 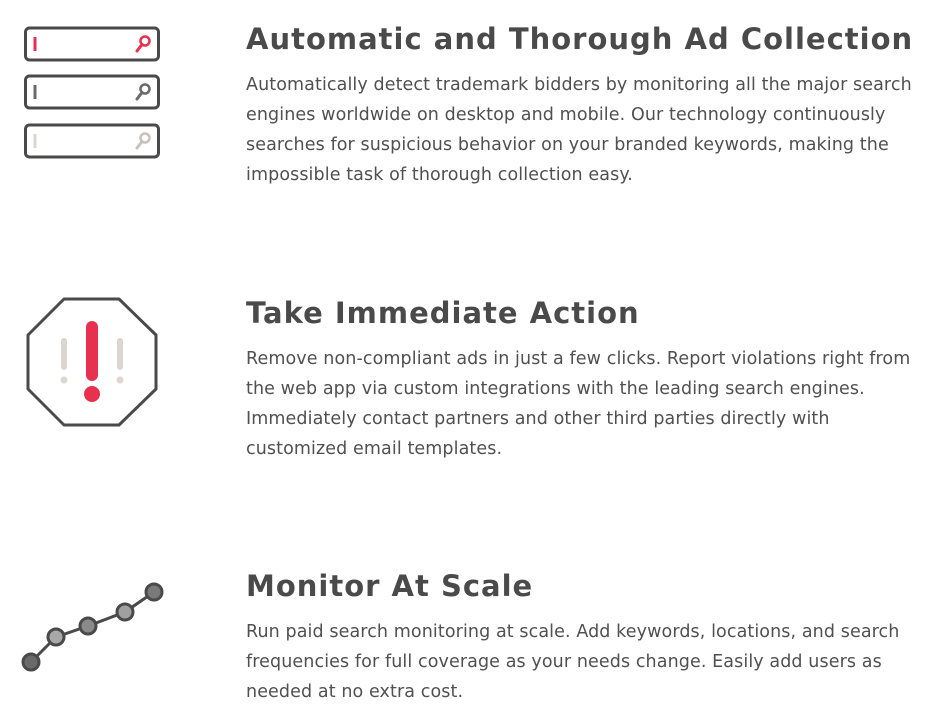 What do you see at coordinates (443, 313) in the screenshot?
I see `feature-title: Take Immediate Action` at bounding box center [443, 313].